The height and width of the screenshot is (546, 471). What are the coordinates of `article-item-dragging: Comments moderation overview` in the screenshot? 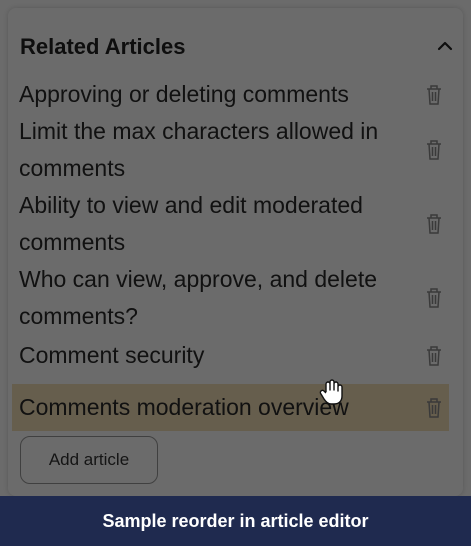 It's located at (230, 407).